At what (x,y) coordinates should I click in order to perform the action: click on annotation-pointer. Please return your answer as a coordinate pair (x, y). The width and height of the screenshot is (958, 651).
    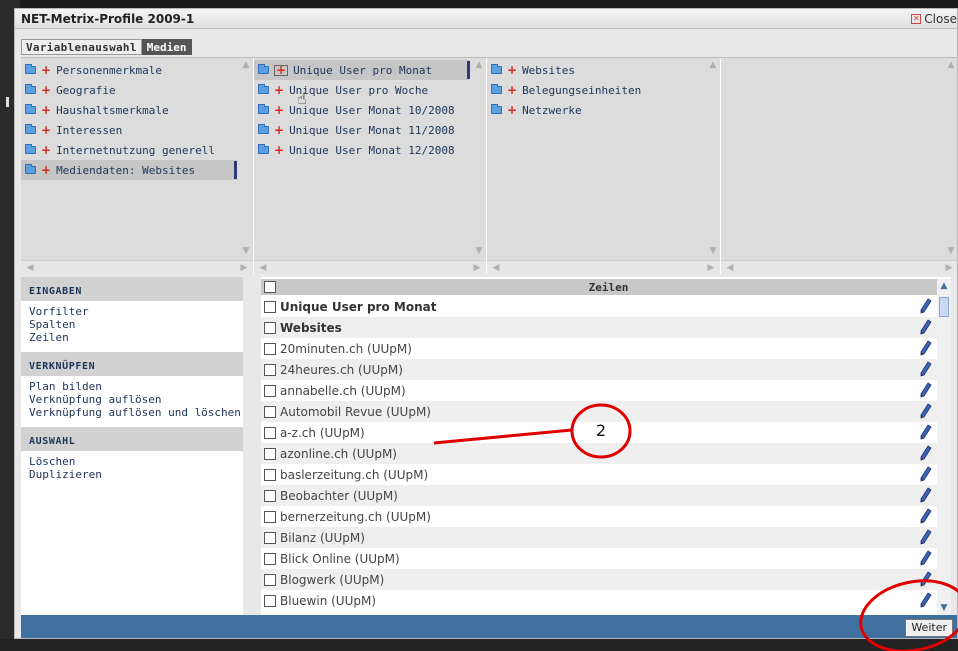
    Looking at the image, I should click on (503, 436).